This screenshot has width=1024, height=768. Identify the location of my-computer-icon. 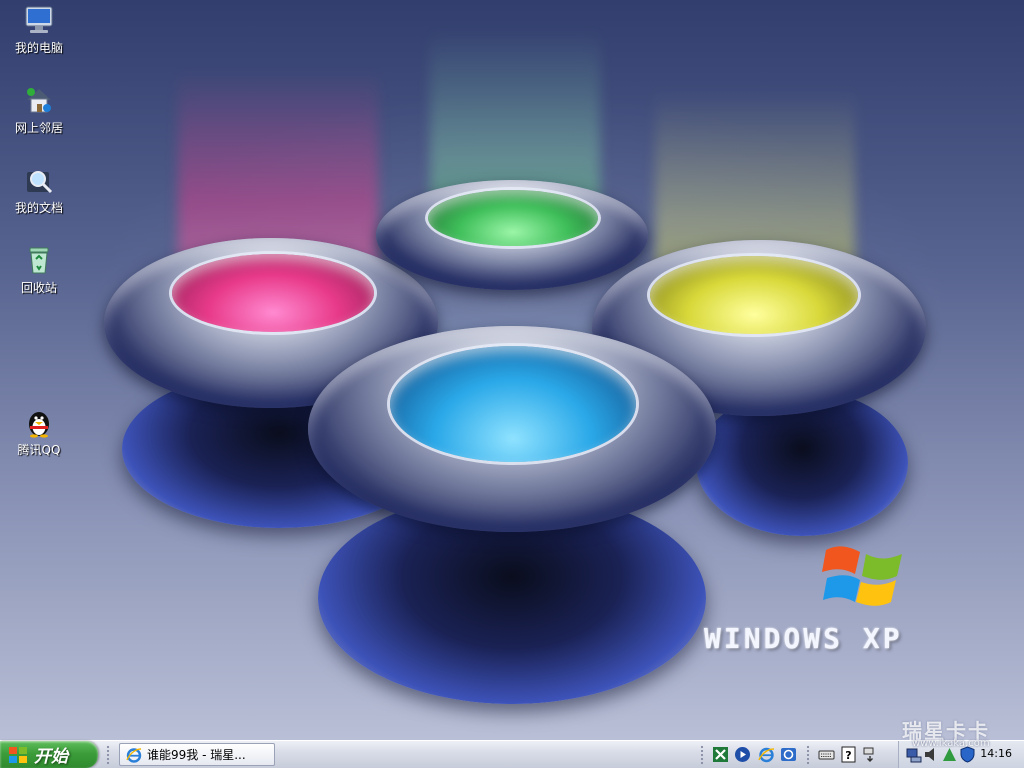
(39, 19).